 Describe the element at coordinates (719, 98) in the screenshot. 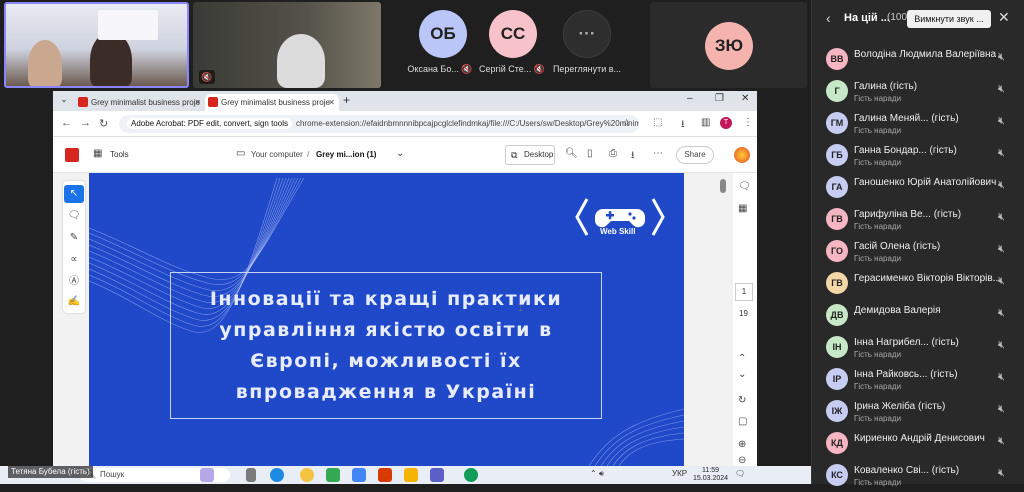

I see `restore-icon: ❐` at that location.